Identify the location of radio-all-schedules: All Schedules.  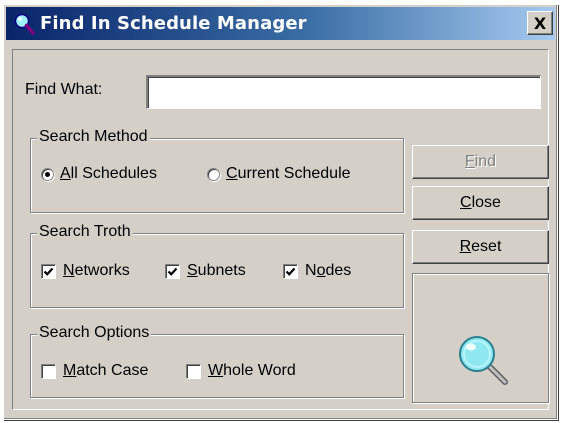
(99, 174).